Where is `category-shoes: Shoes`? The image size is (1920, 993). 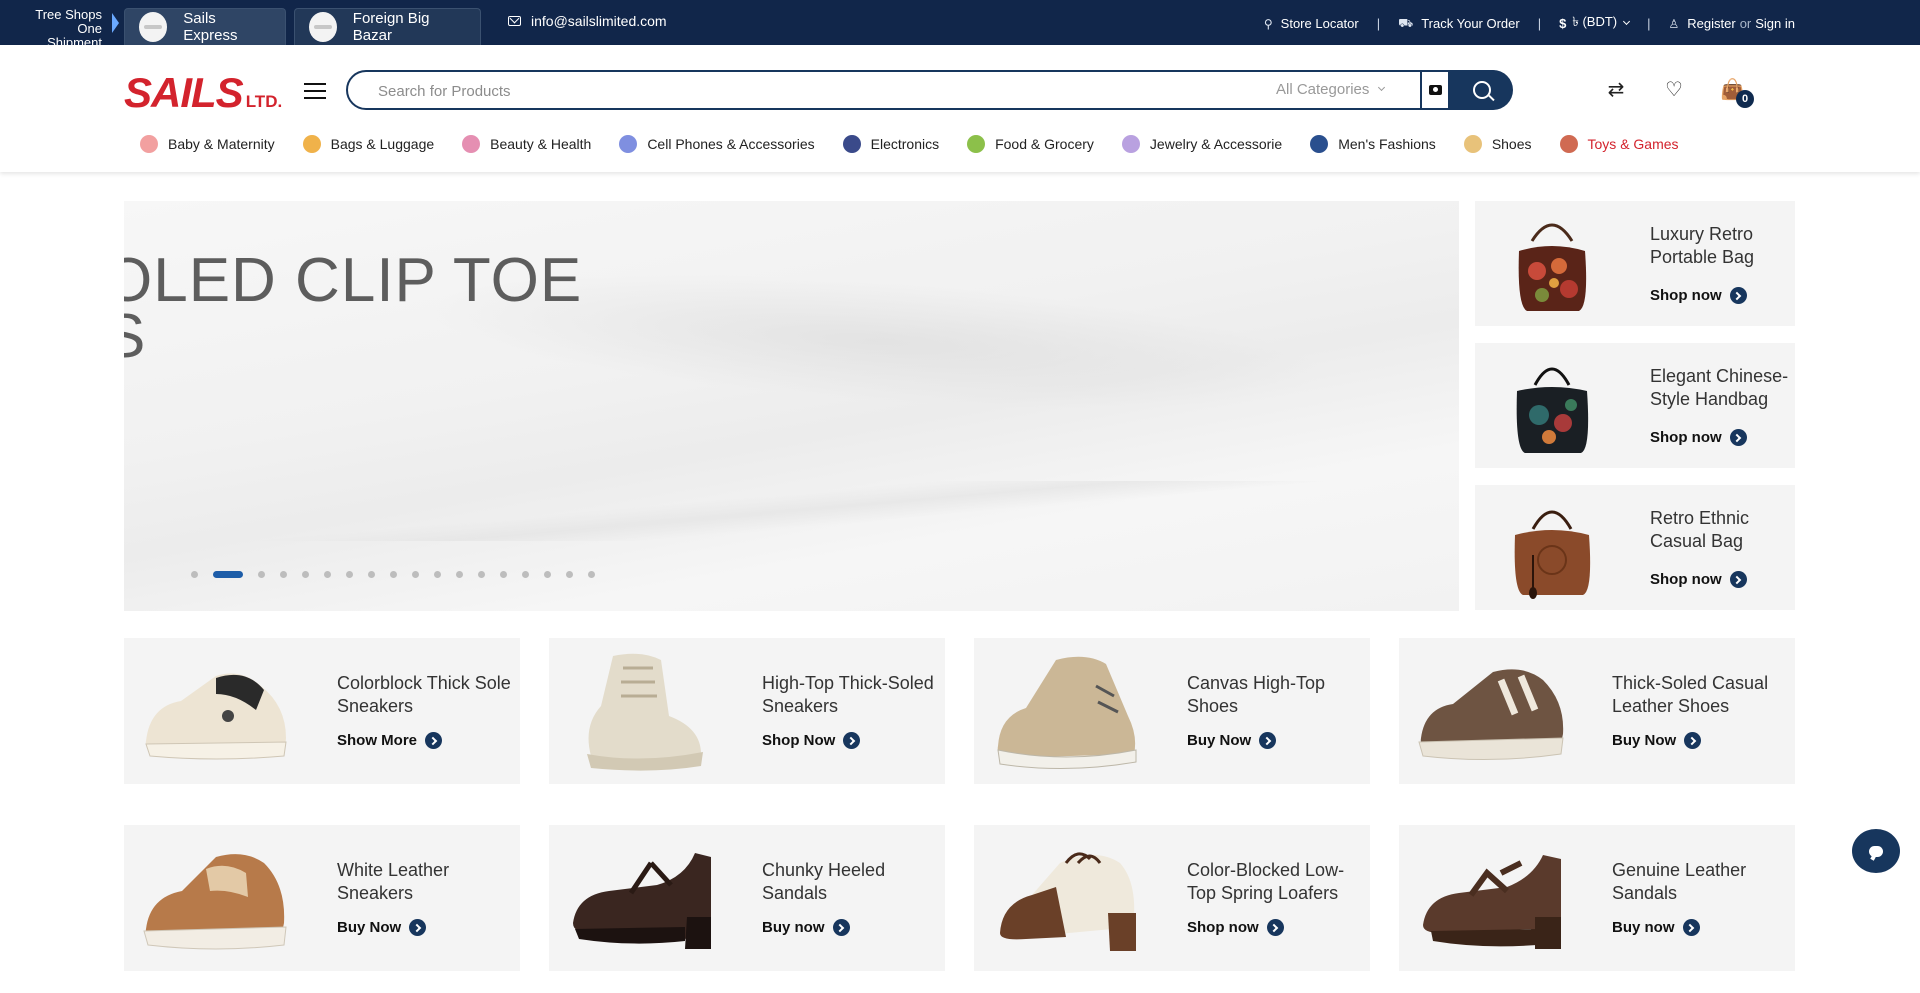
category-shoes: Shoes is located at coordinates (1497, 144).